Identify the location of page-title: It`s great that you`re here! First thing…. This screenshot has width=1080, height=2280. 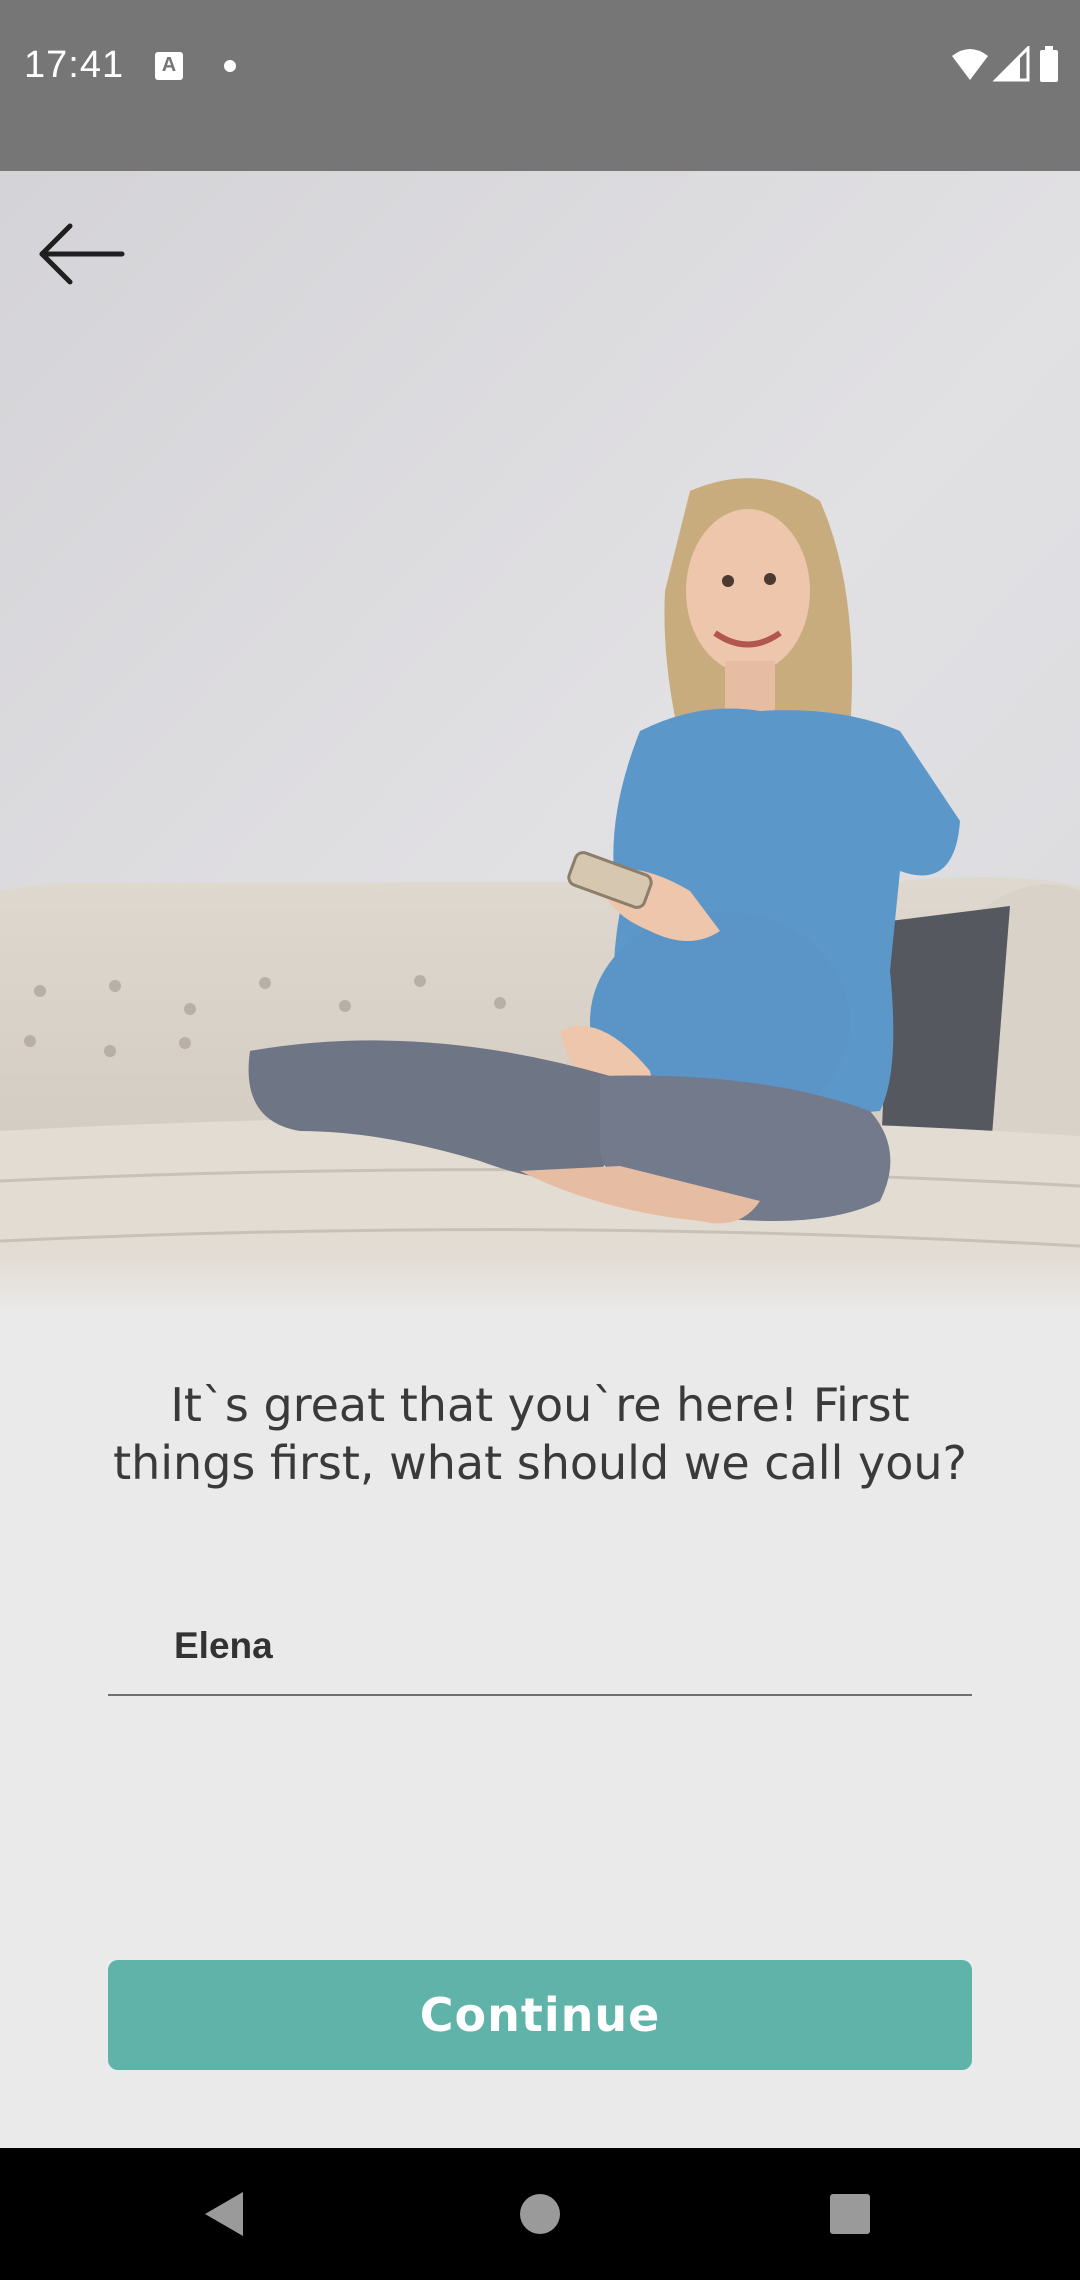
(540, 1434).